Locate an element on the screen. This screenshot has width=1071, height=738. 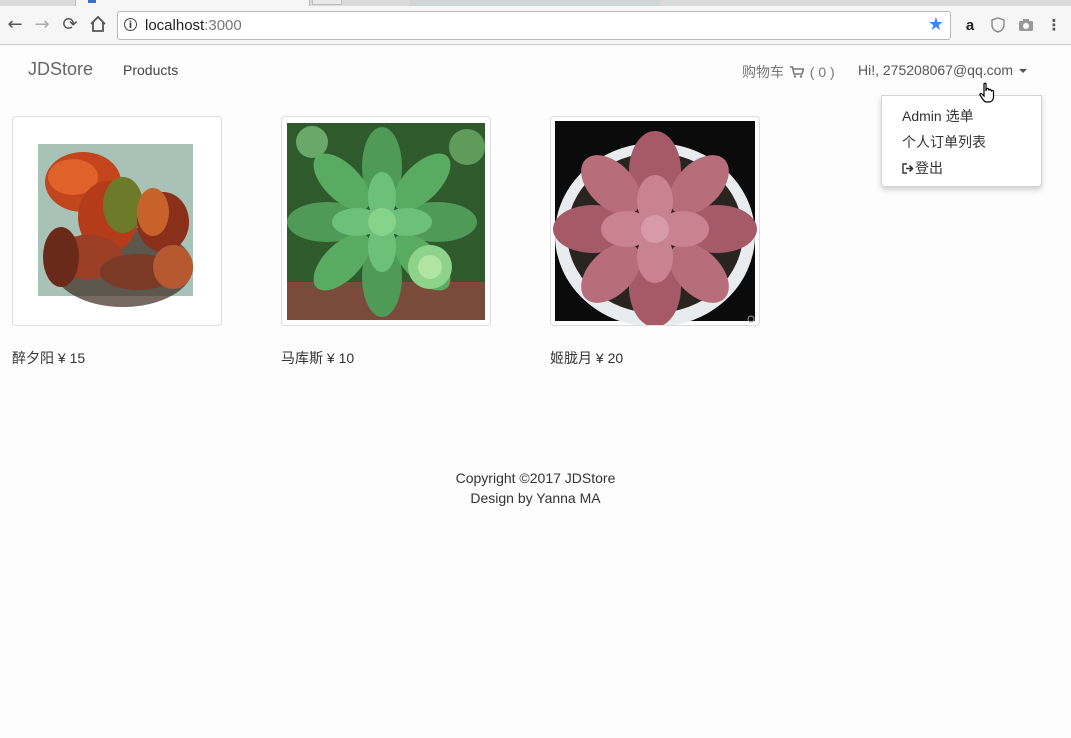
url-port: :3000 is located at coordinates (223, 25).